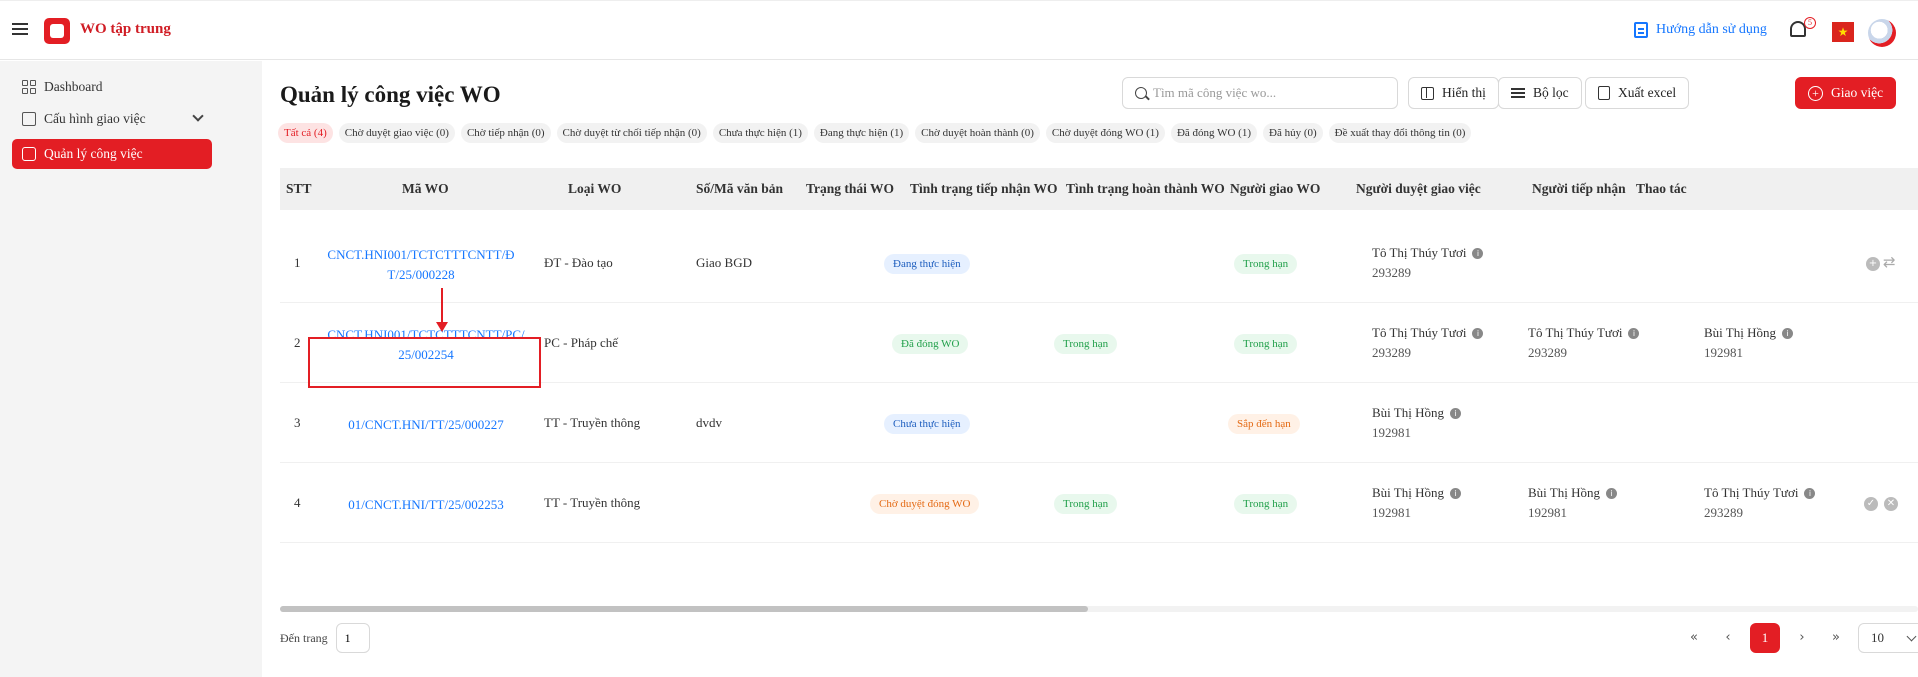  Describe the element at coordinates (305, 133) in the screenshot. I see `tab-all: Tất cả (4)` at that location.